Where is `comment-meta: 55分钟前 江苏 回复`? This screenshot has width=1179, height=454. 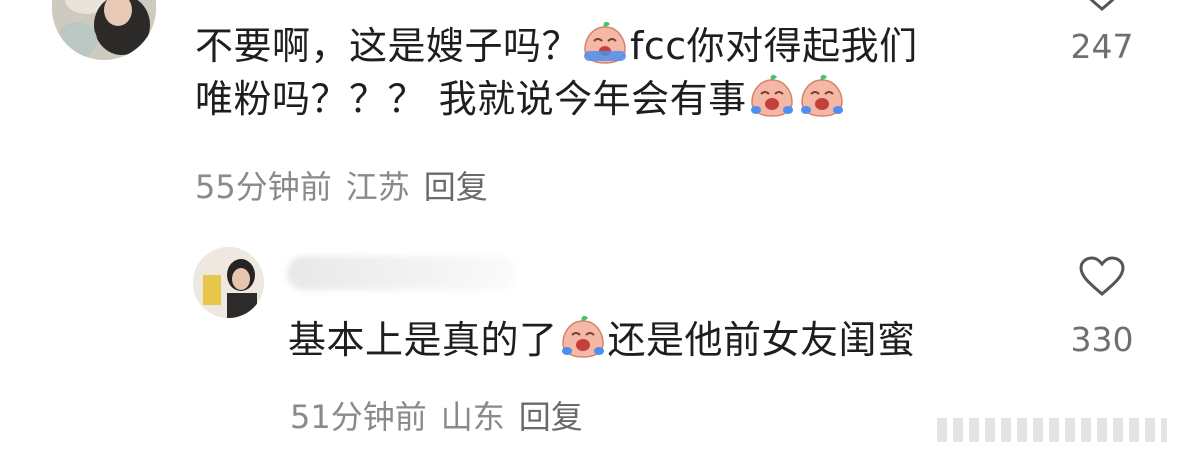
comment-meta: 55分钟前 江苏 回复 is located at coordinates (348, 185).